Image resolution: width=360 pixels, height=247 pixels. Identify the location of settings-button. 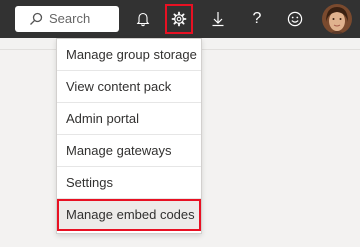
(179, 19).